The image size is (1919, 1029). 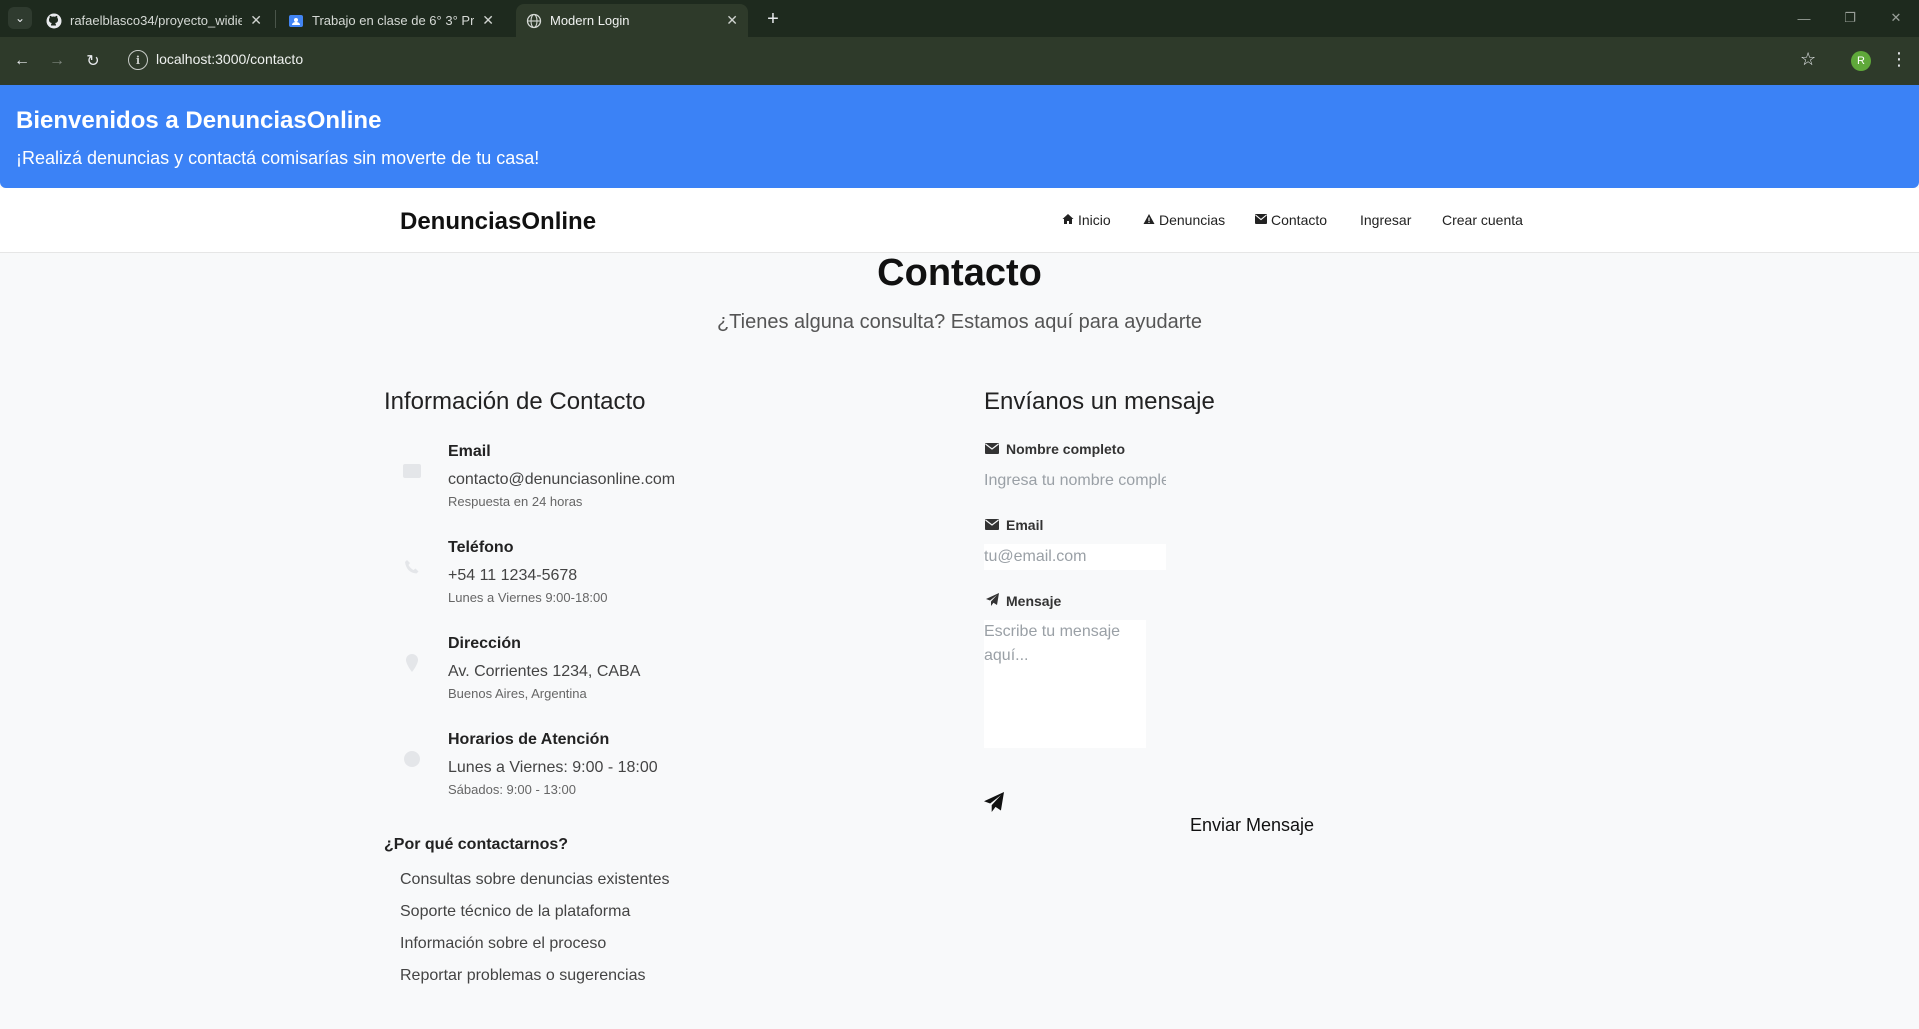 I want to click on info-label: Email, so click(x=469, y=451).